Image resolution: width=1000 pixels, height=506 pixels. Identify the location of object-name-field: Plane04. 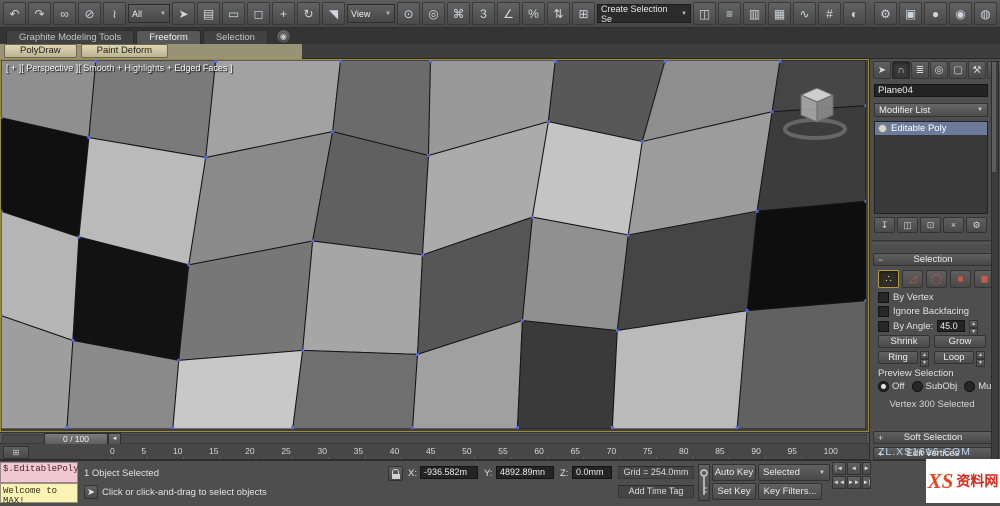
(931, 90).